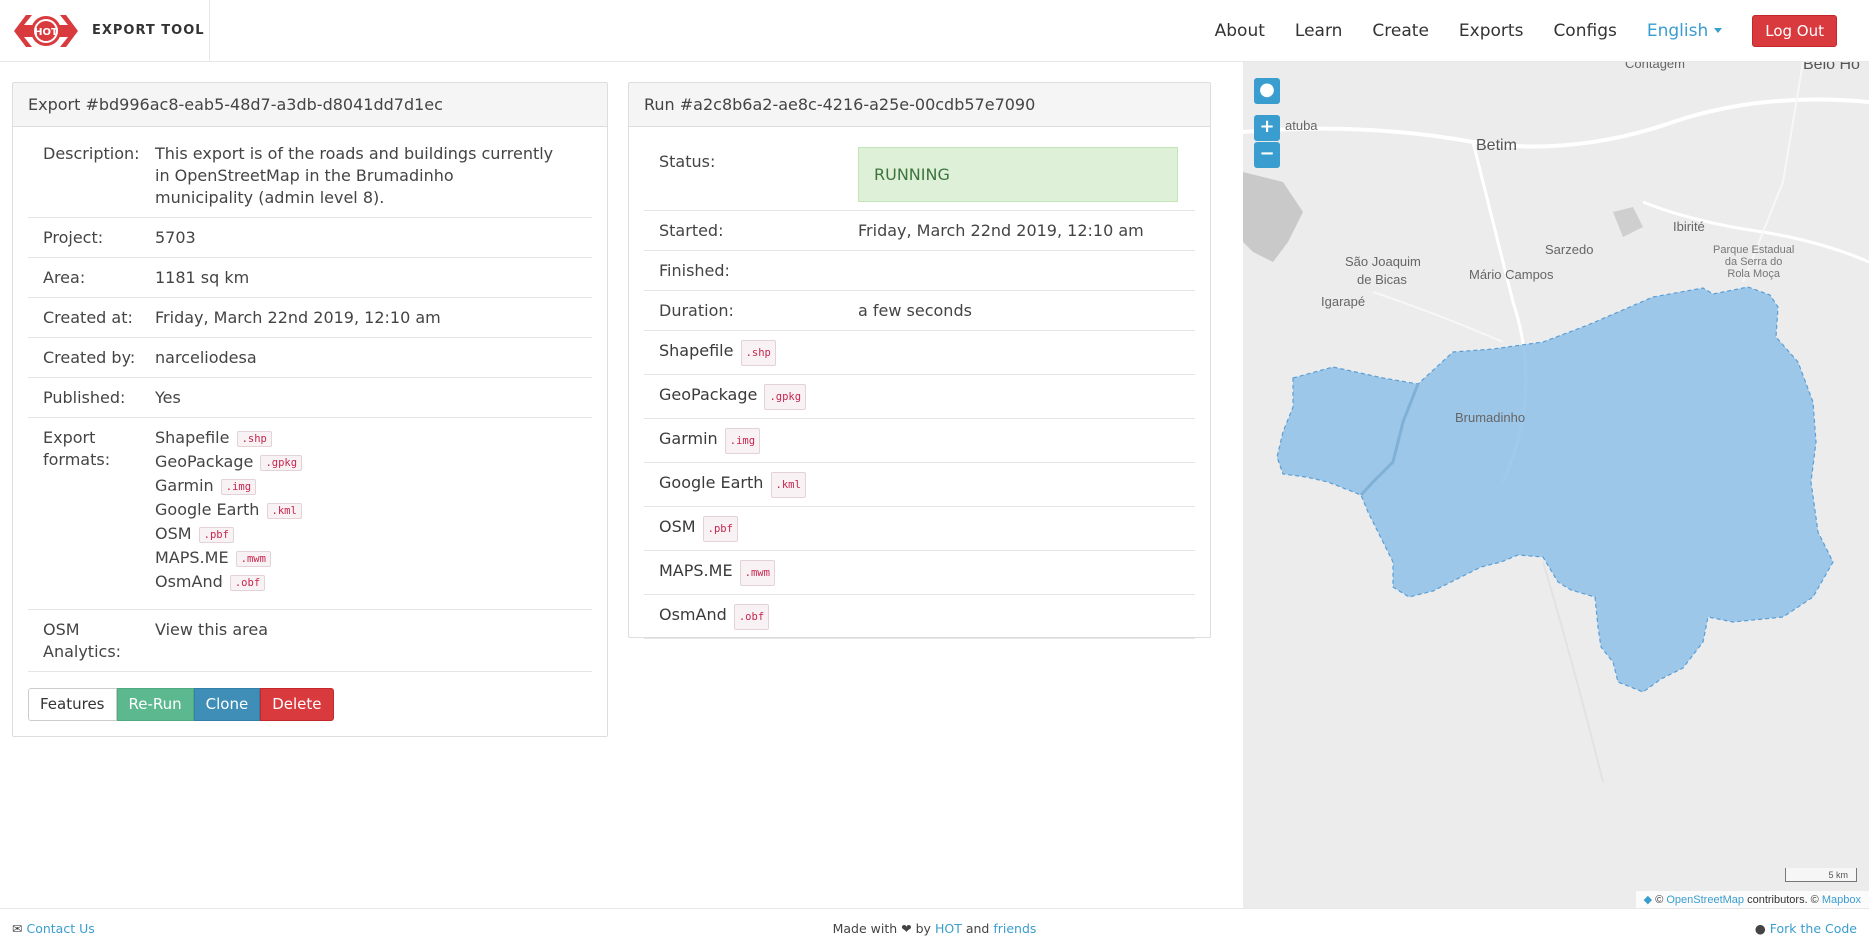 Image resolution: width=1869 pixels, height=948 pixels. I want to click on svg-text: HOT, so click(46, 32).